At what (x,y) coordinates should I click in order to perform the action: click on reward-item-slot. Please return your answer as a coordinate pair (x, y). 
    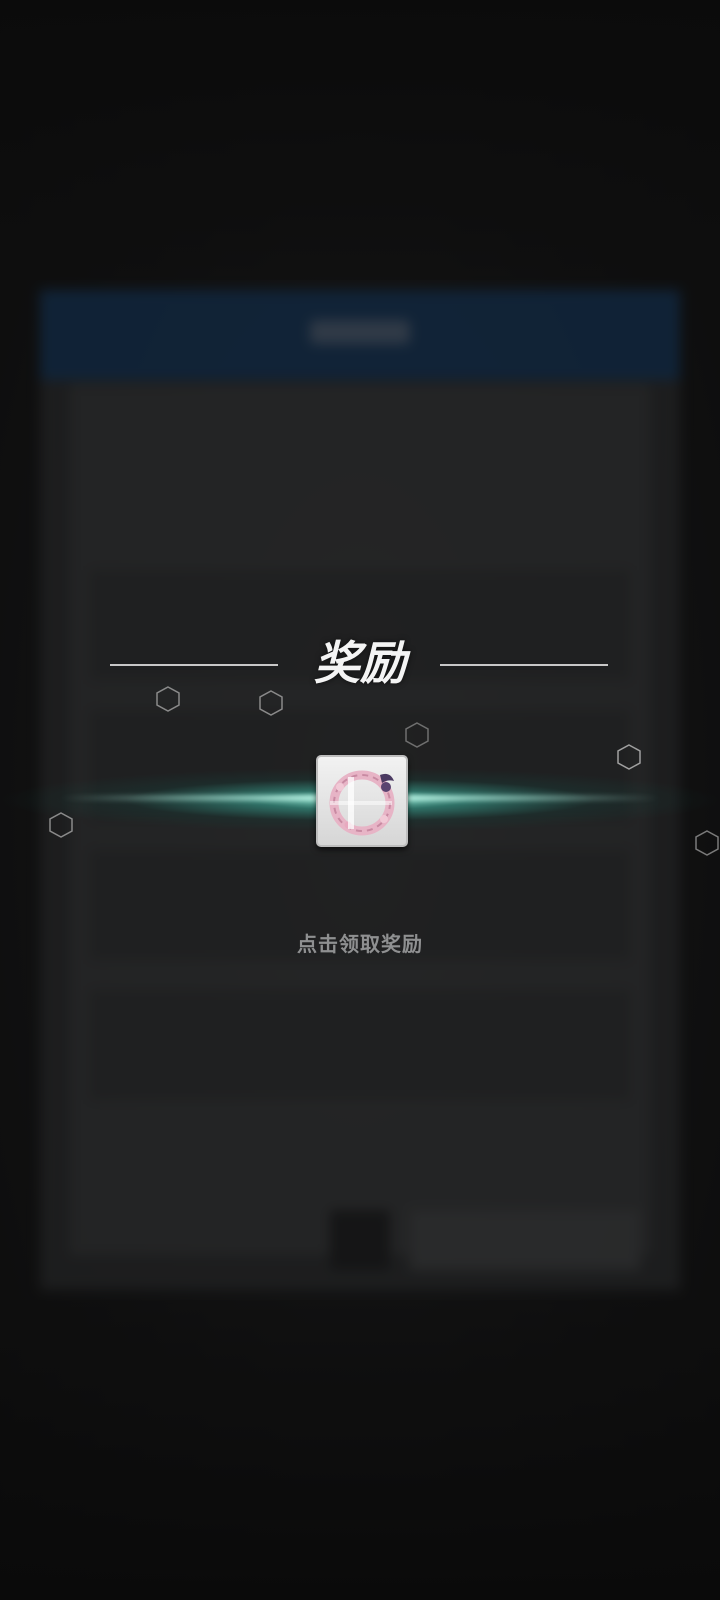
    Looking at the image, I should click on (362, 801).